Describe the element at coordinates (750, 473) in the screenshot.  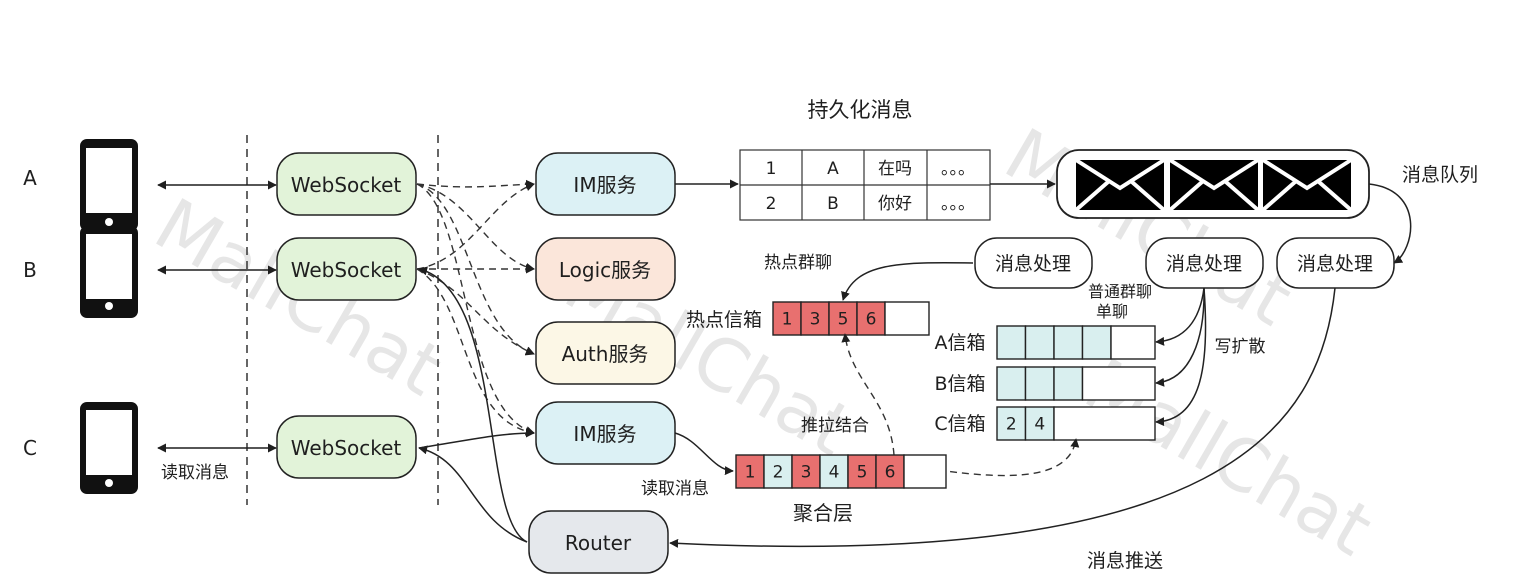
I see `aggregate-cell-text: 1` at that location.